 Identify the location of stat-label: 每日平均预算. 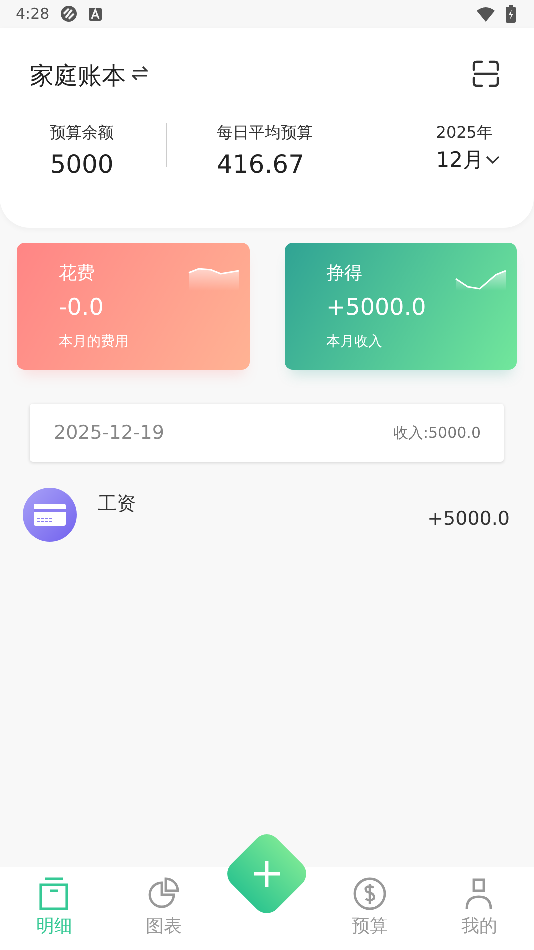
(265, 133).